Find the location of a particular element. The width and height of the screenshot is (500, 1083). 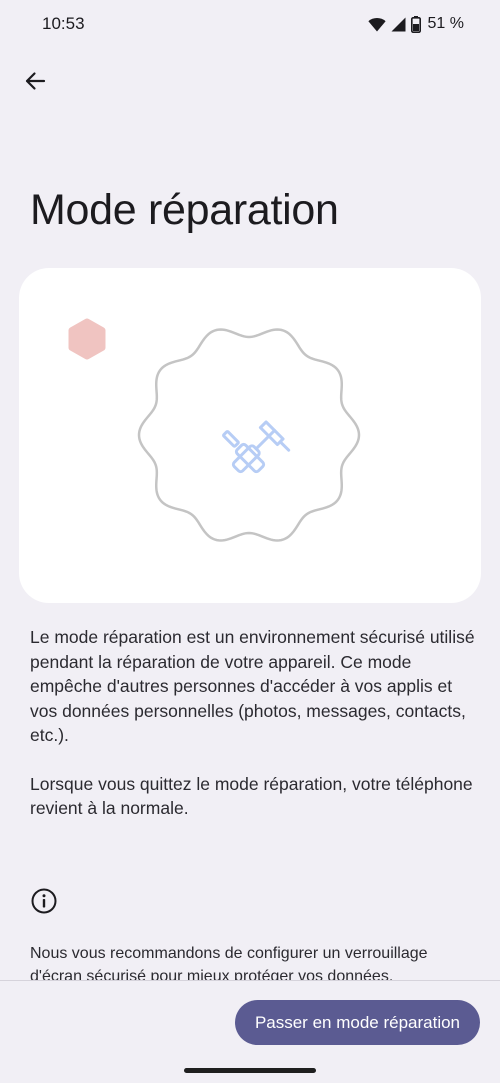

scalloped-circle-outline is located at coordinates (249, 435).